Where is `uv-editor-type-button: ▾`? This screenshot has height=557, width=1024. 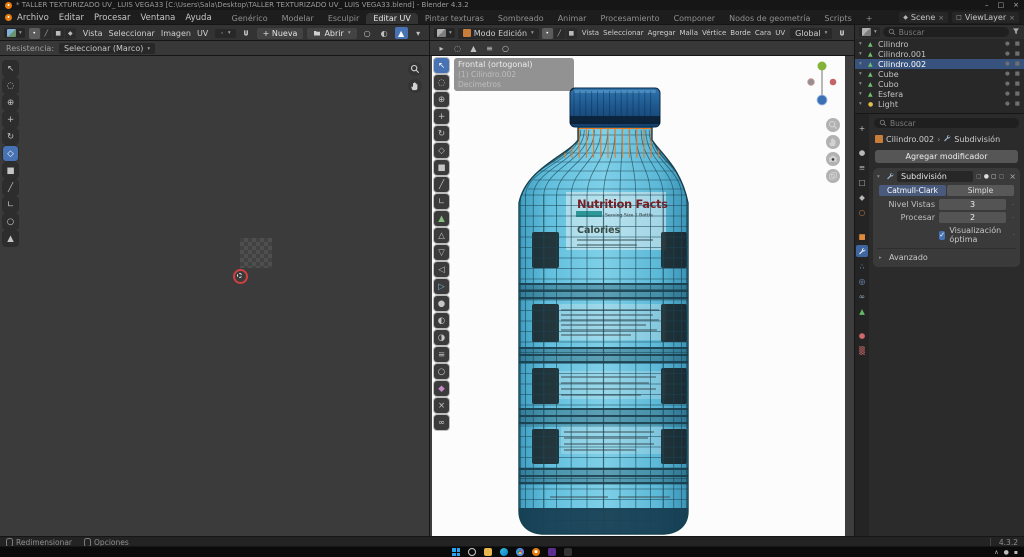
uv-editor-type-button: ▾ is located at coordinates (14, 33).